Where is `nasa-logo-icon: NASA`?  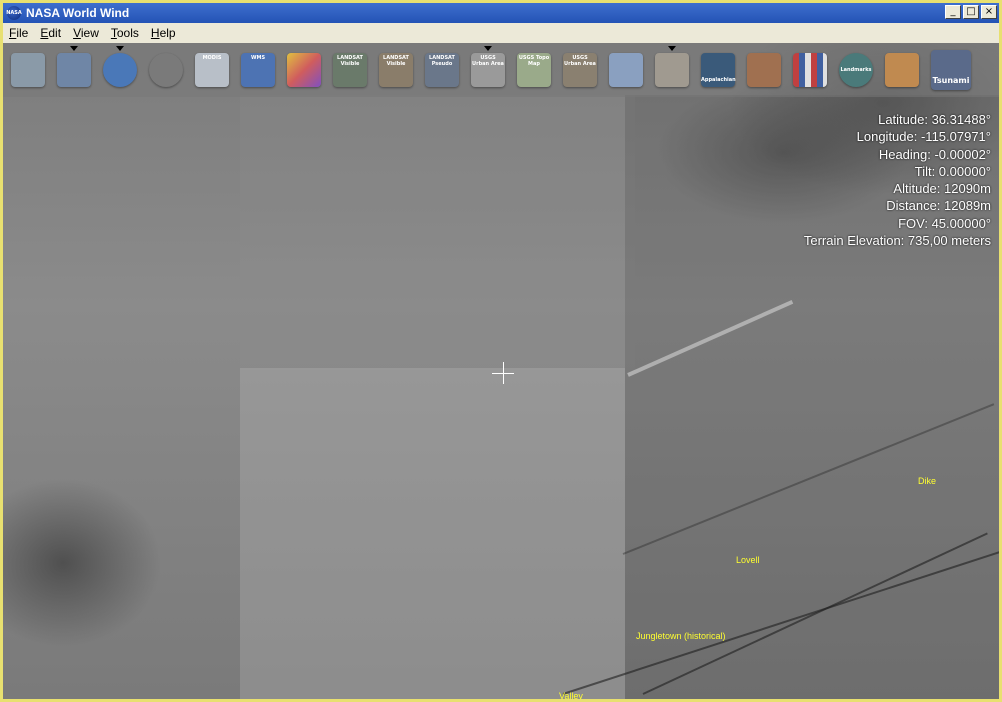 nasa-logo-icon: NASA is located at coordinates (14, 13).